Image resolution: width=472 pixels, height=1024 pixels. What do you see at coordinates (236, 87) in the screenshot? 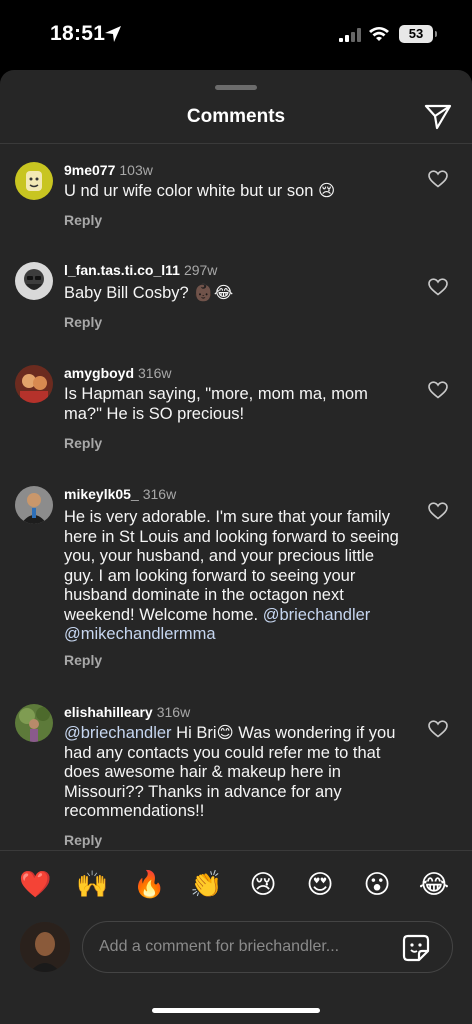
I see `sheet-grabber` at bounding box center [236, 87].